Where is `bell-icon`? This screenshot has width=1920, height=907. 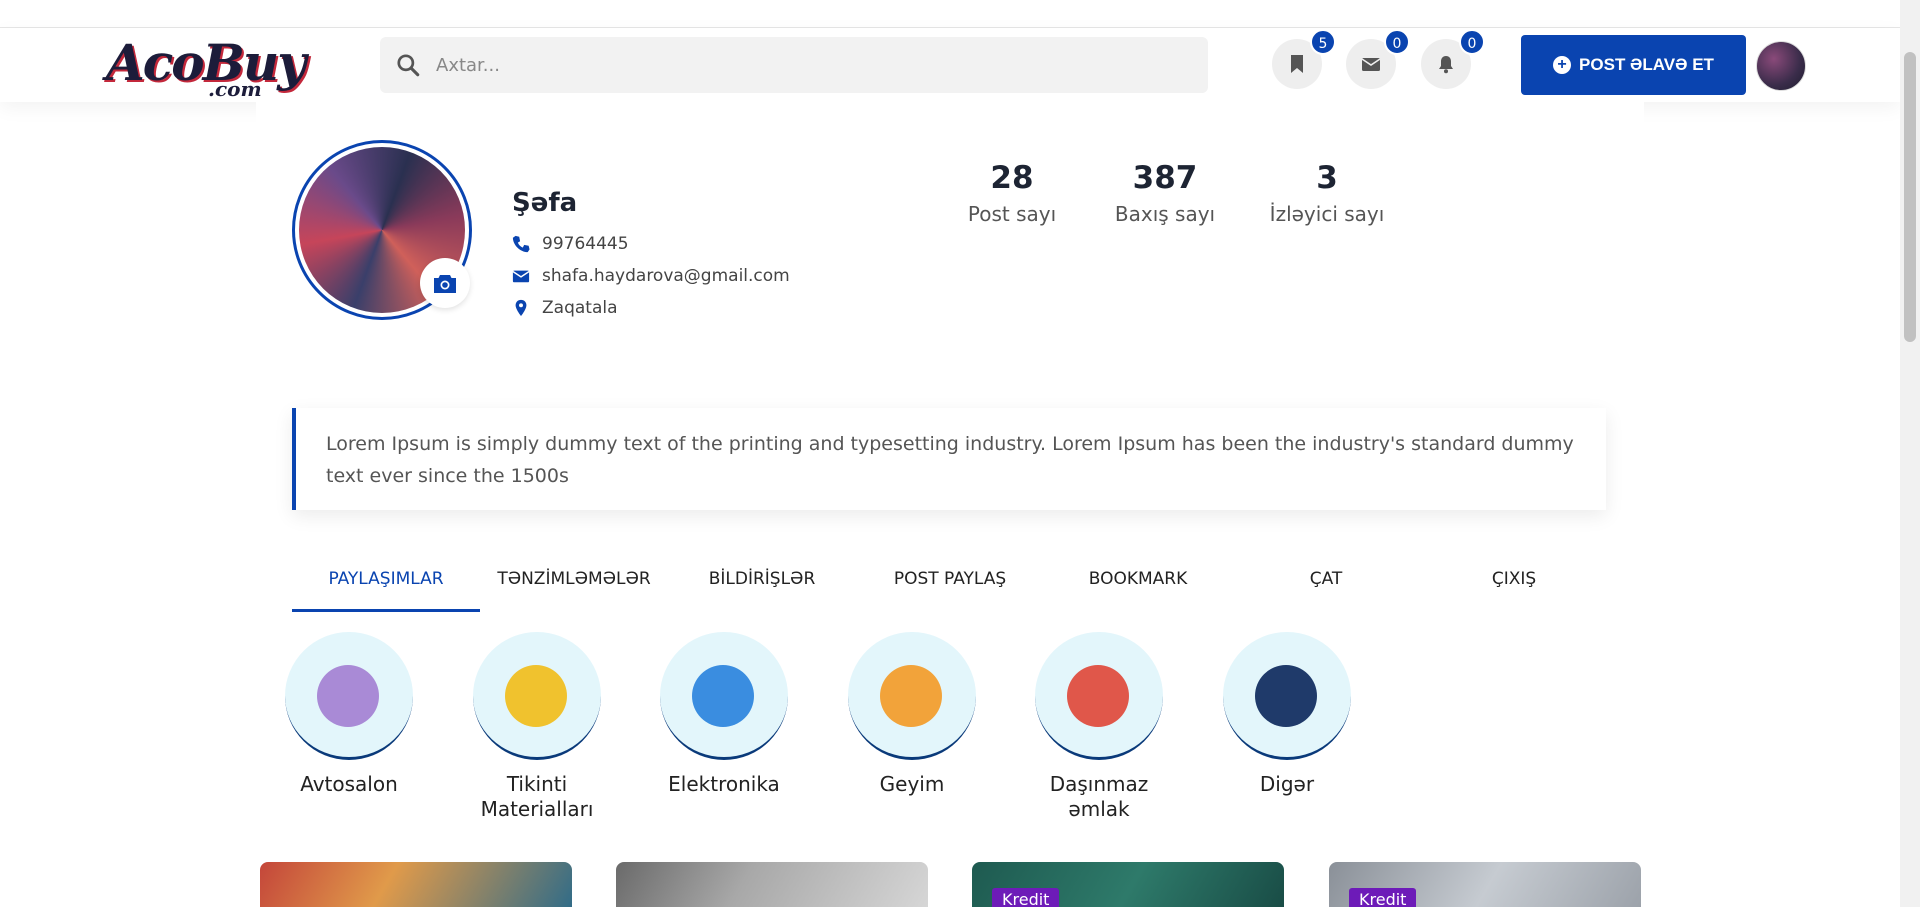
bell-icon is located at coordinates (1446, 65).